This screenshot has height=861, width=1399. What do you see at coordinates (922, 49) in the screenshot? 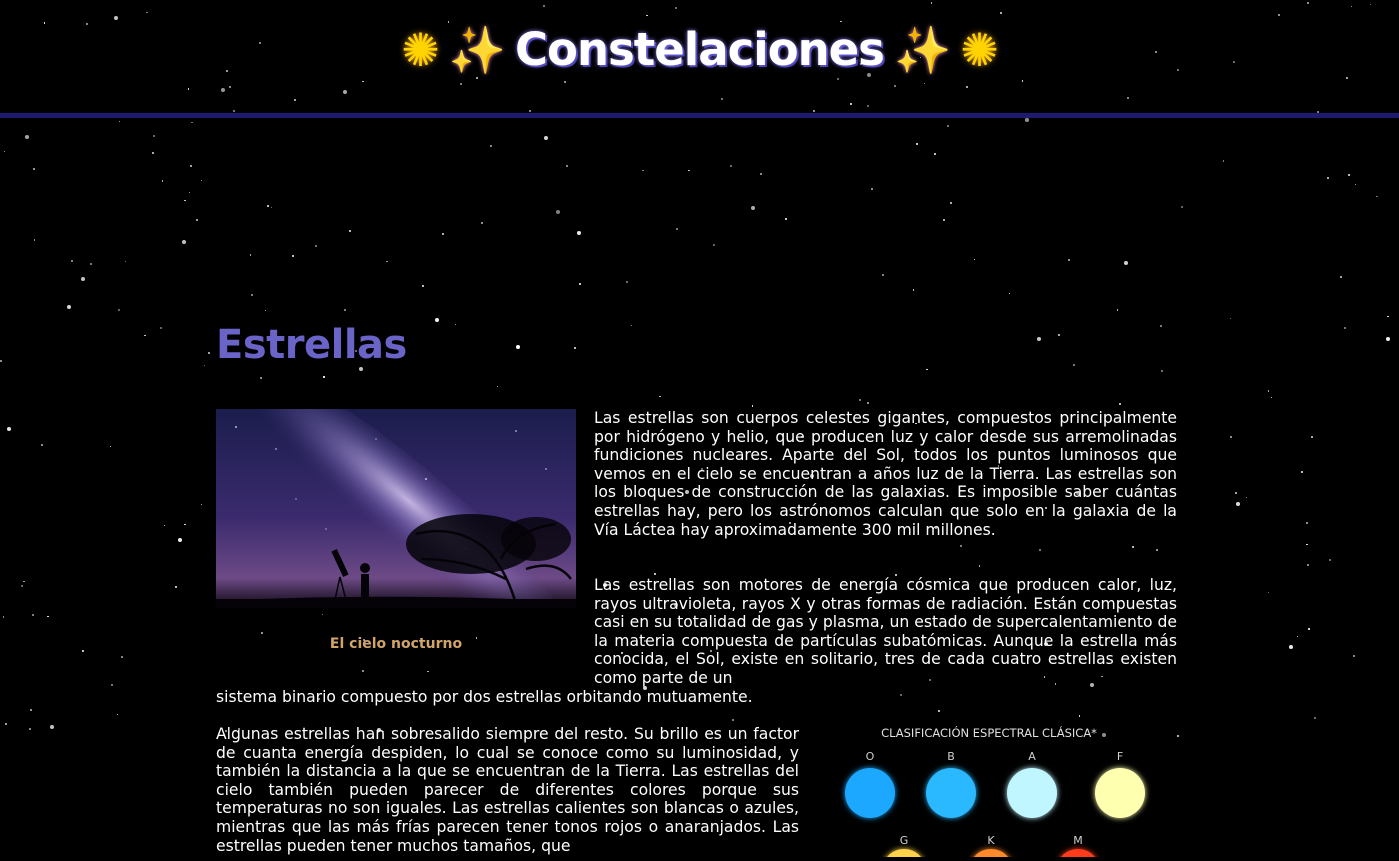
I see `sparkles-icon: ✨` at bounding box center [922, 49].